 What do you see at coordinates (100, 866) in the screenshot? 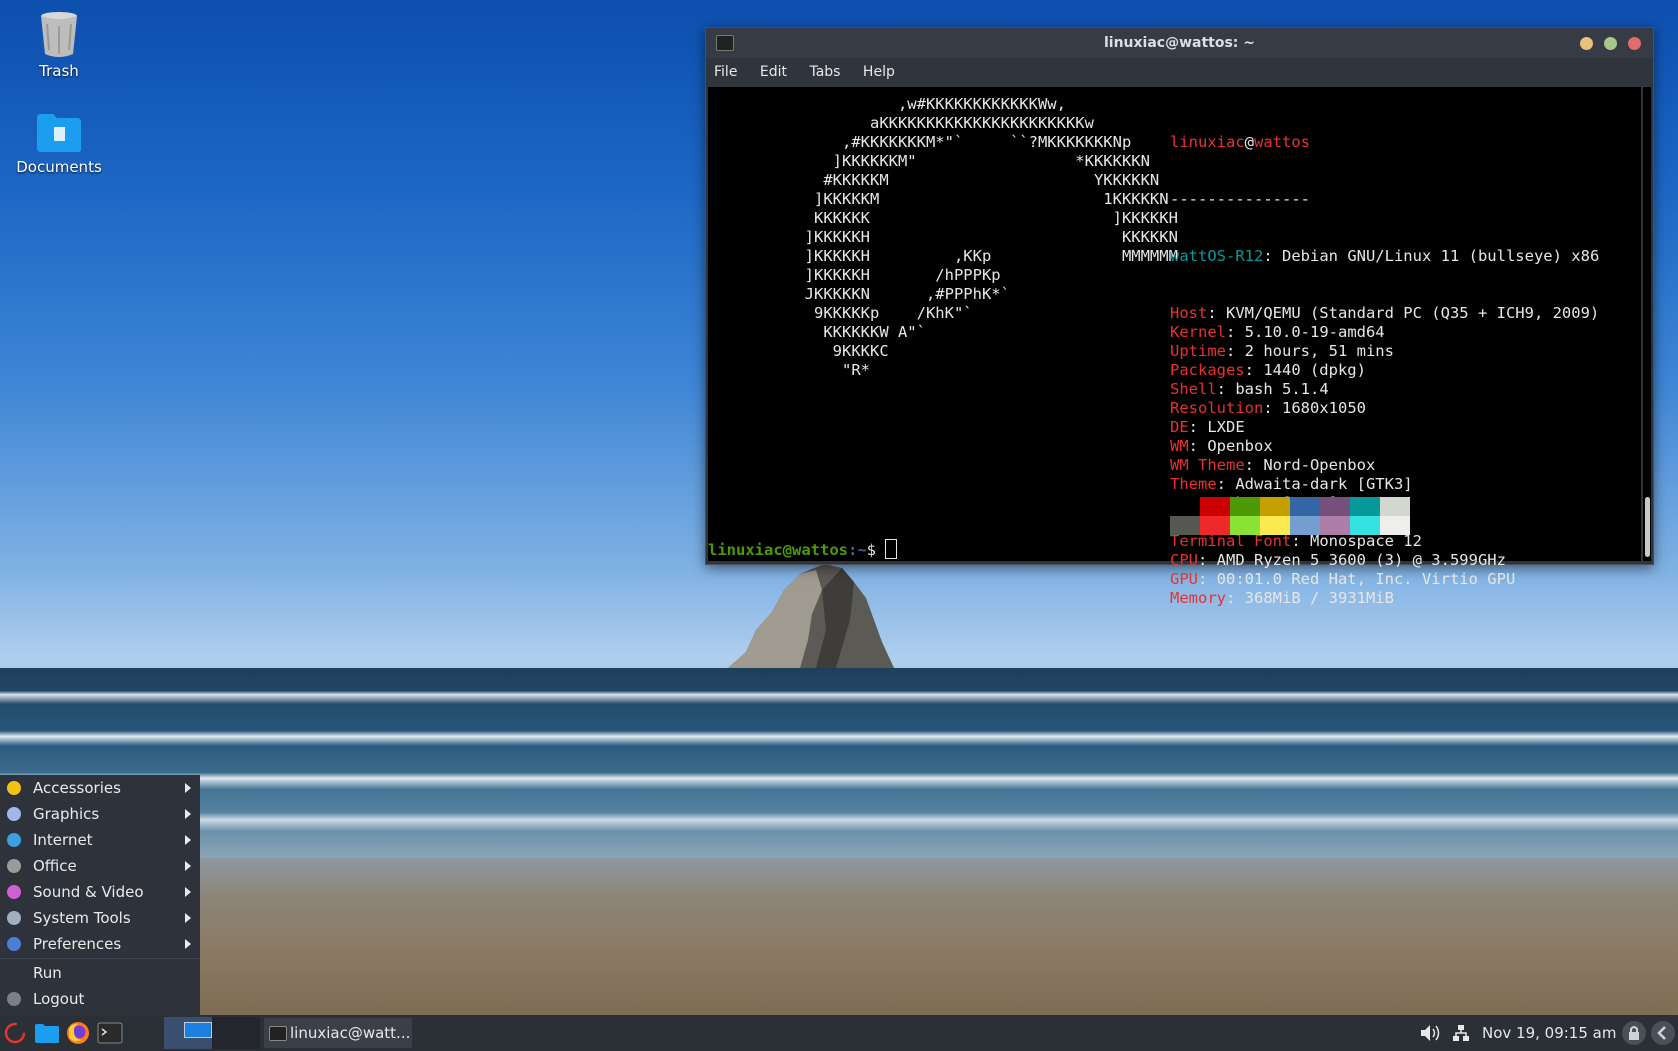
I see `menu-item-office: Office` at bounding box center [100, 866].